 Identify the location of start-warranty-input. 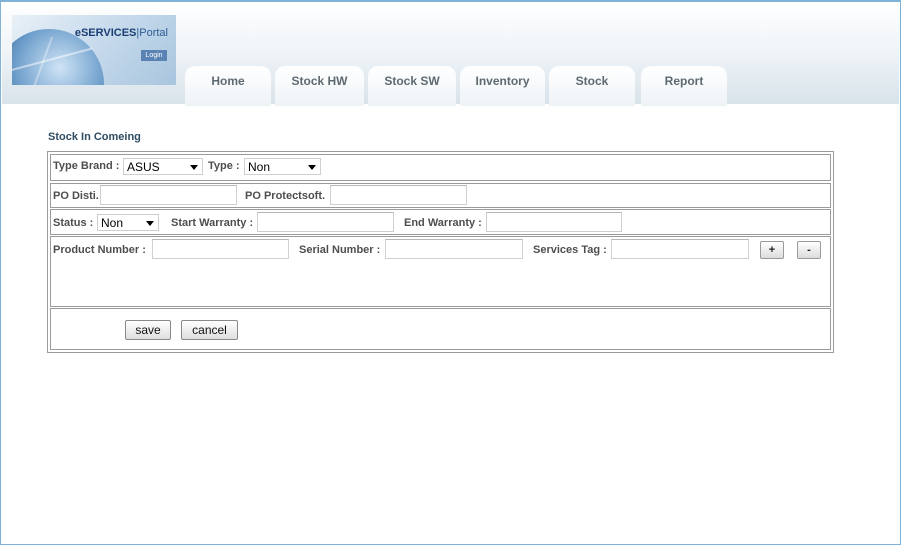
(325, 222).